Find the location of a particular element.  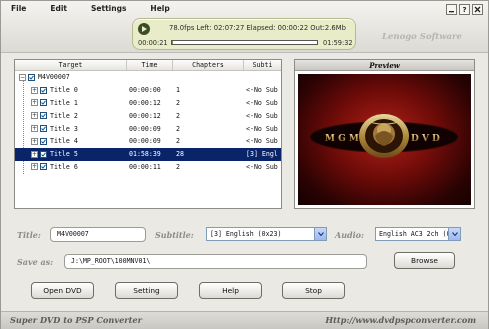

help-window-button: ? is located at coordinates (464, 9).